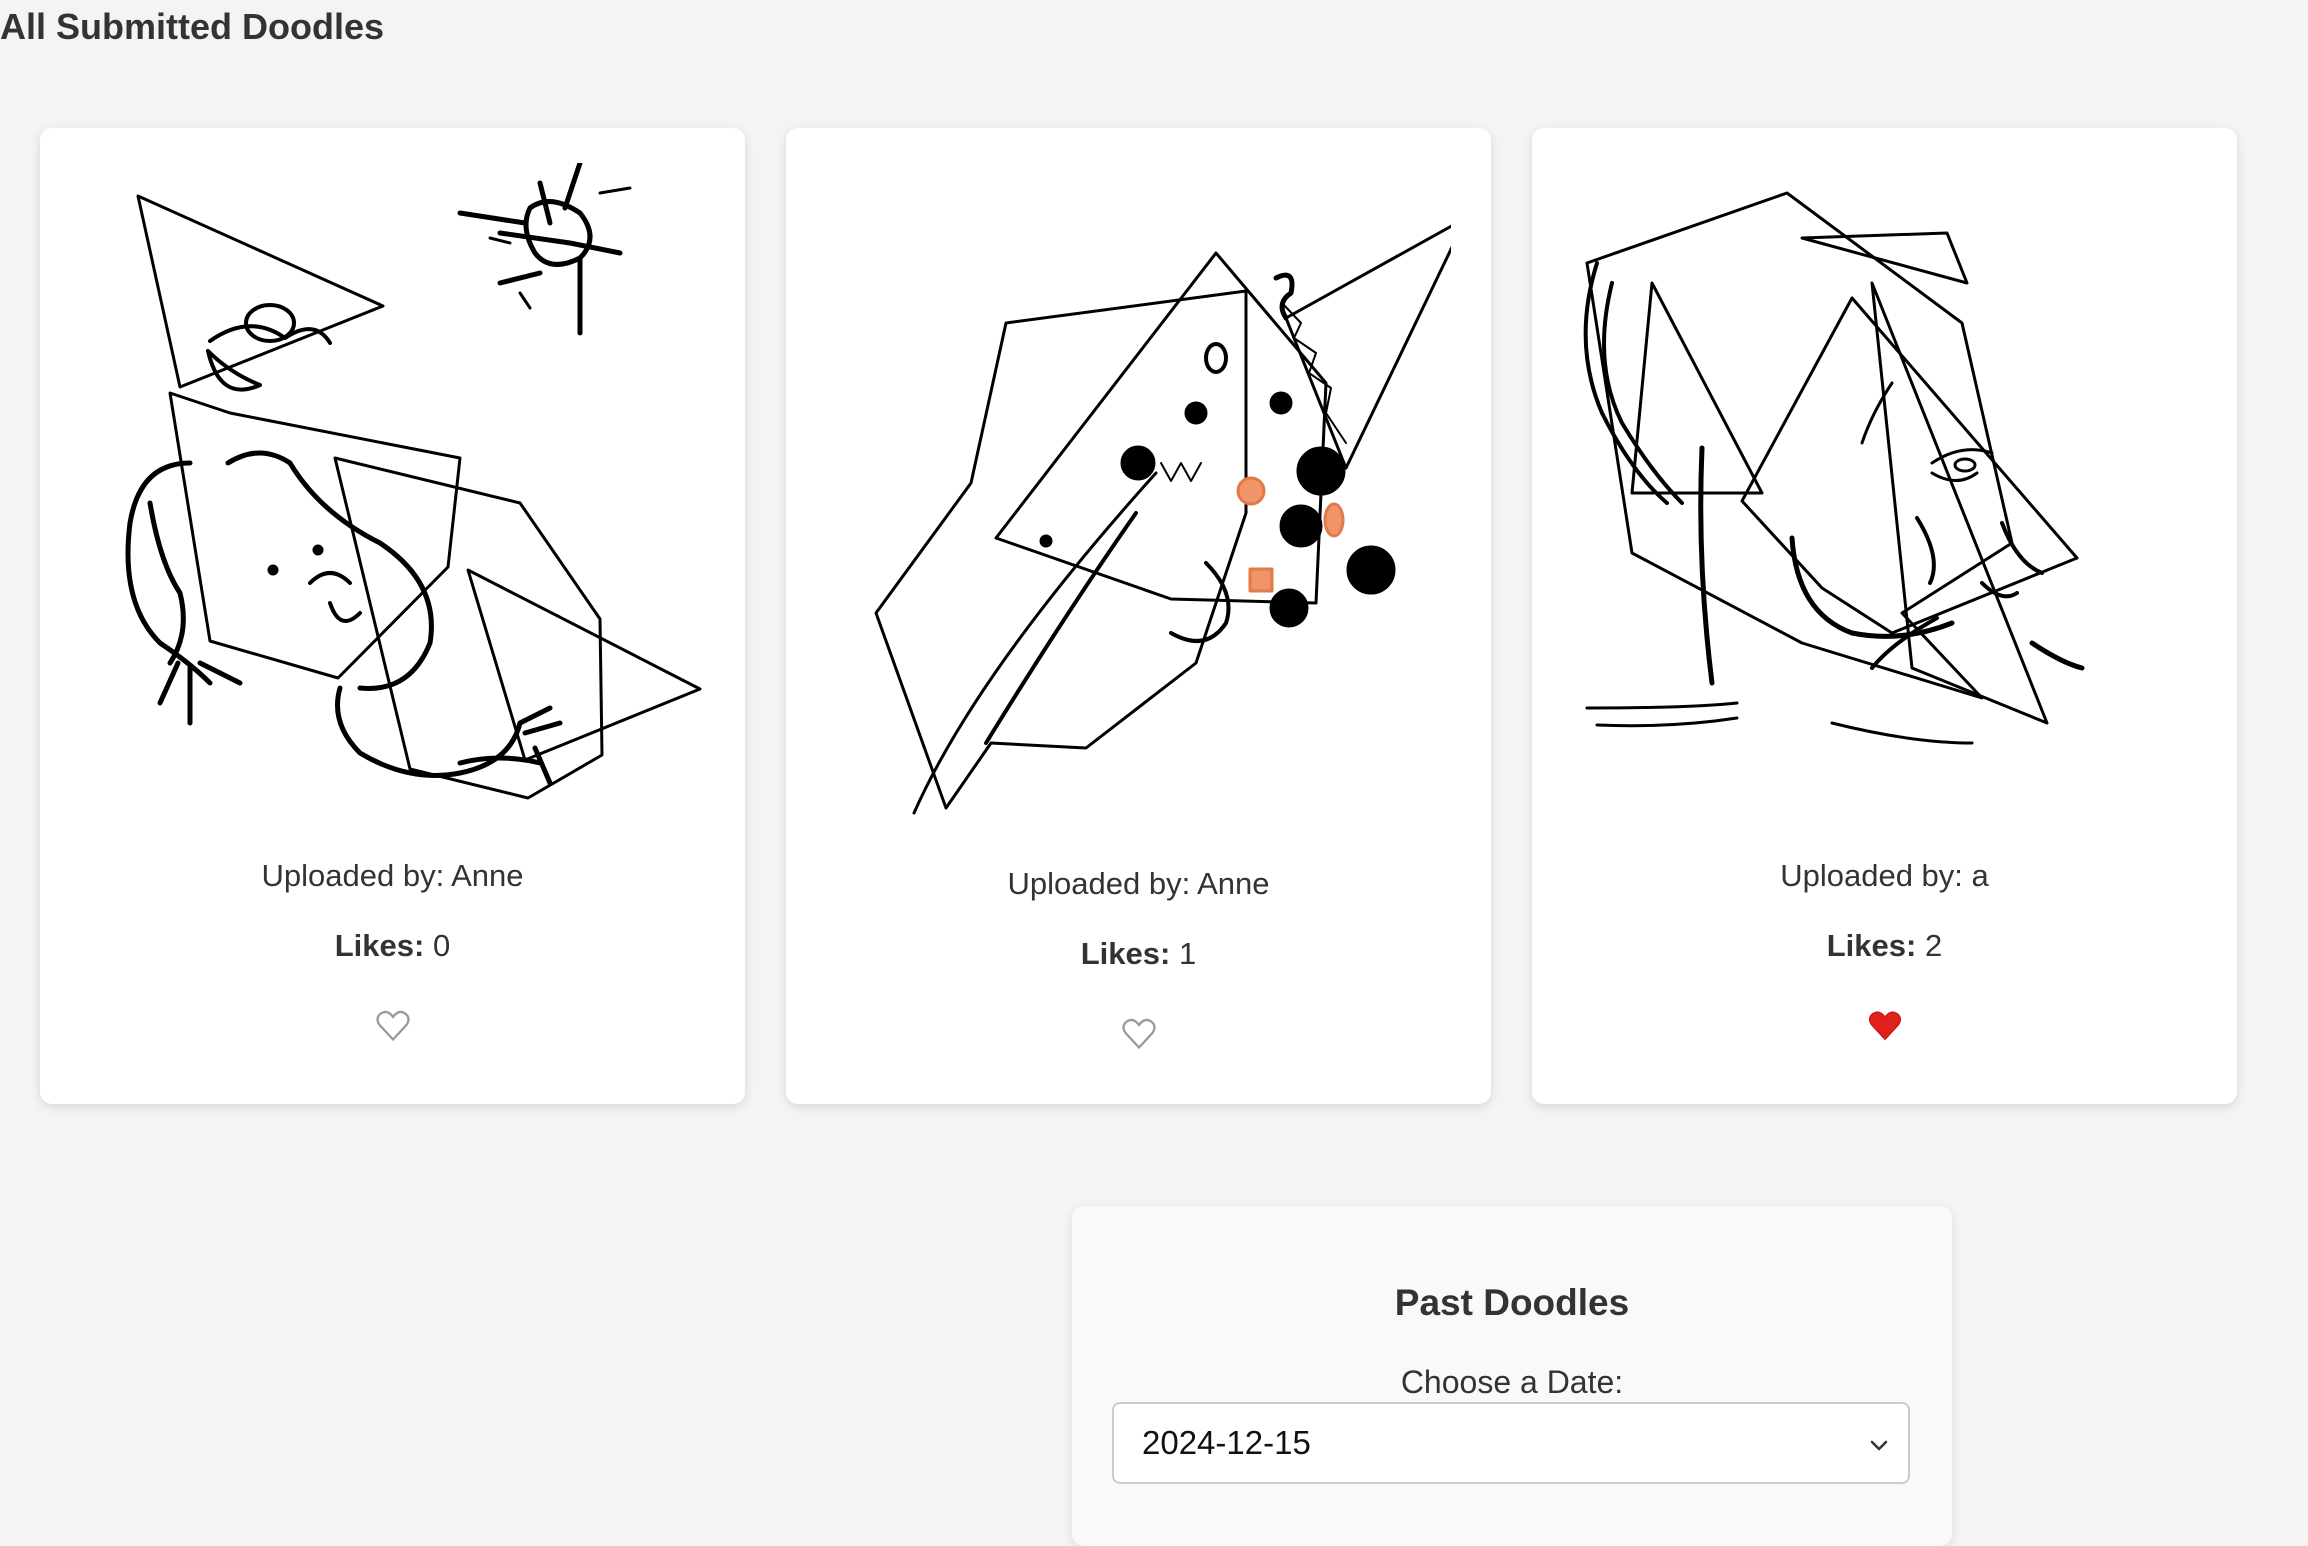  I want to click on likes-text: Likes: 0, so click(392, 946).